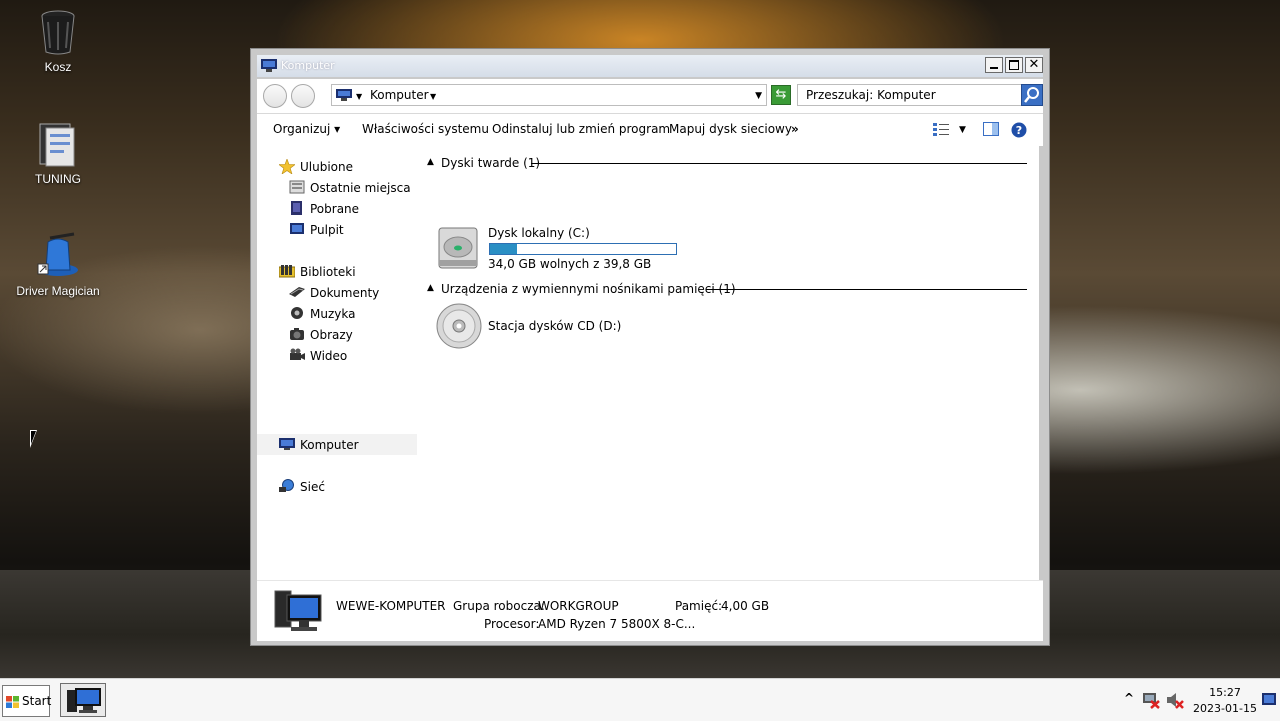 The image size is (1280, 721). What do you see at coordinates (539, 233) in the screenshot?
I see `drive-c-name: Dysk lokalny (C:)` at bounding box center [539, 233].